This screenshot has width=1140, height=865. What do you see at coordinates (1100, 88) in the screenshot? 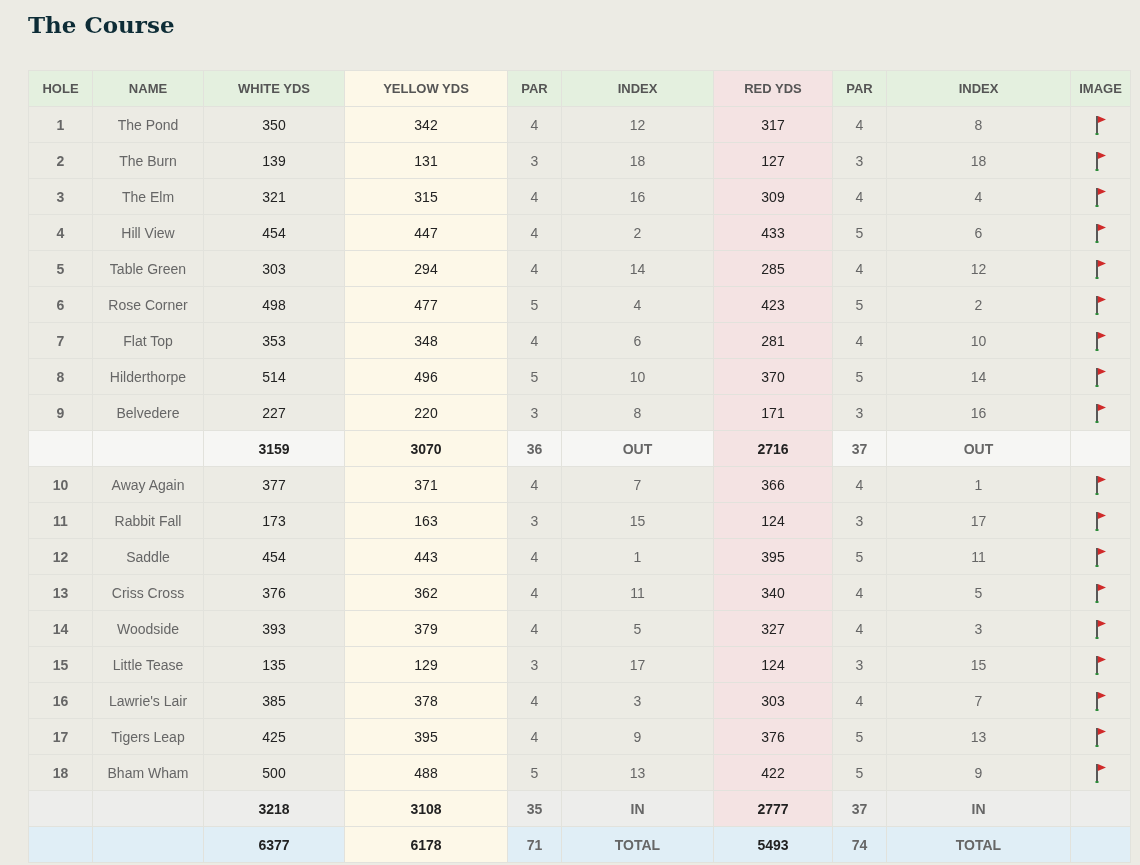
I see `column-header: IMAGE` at bounding box center [1100, 88].